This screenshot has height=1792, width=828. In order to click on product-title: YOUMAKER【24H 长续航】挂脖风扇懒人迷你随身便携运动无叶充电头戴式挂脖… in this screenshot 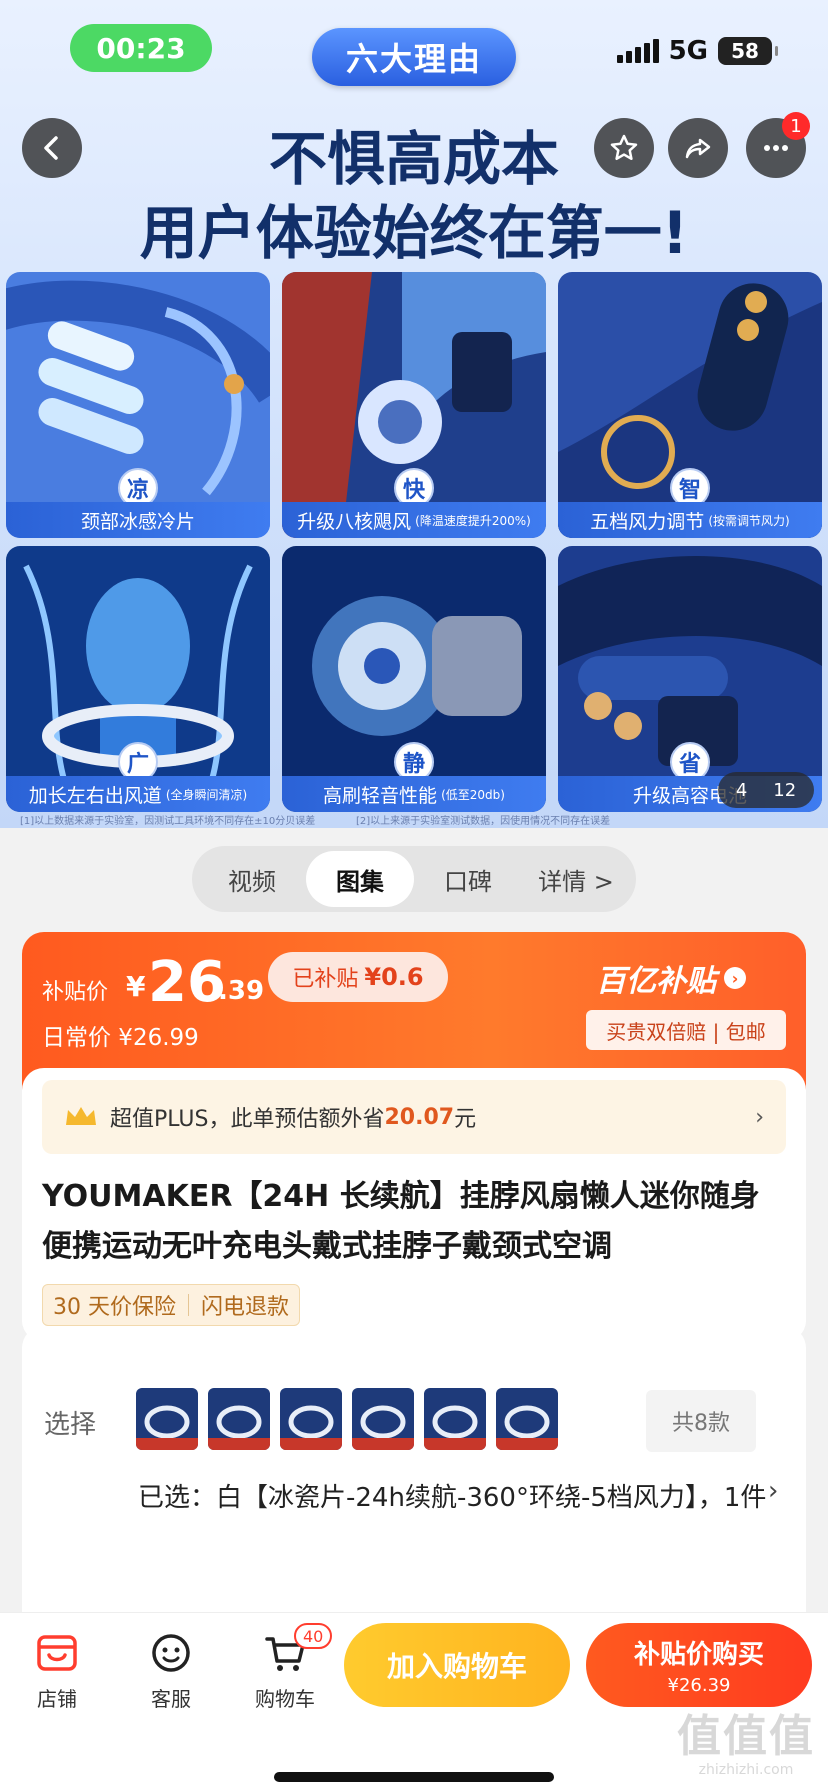, I will do `click(401, 1221)`.